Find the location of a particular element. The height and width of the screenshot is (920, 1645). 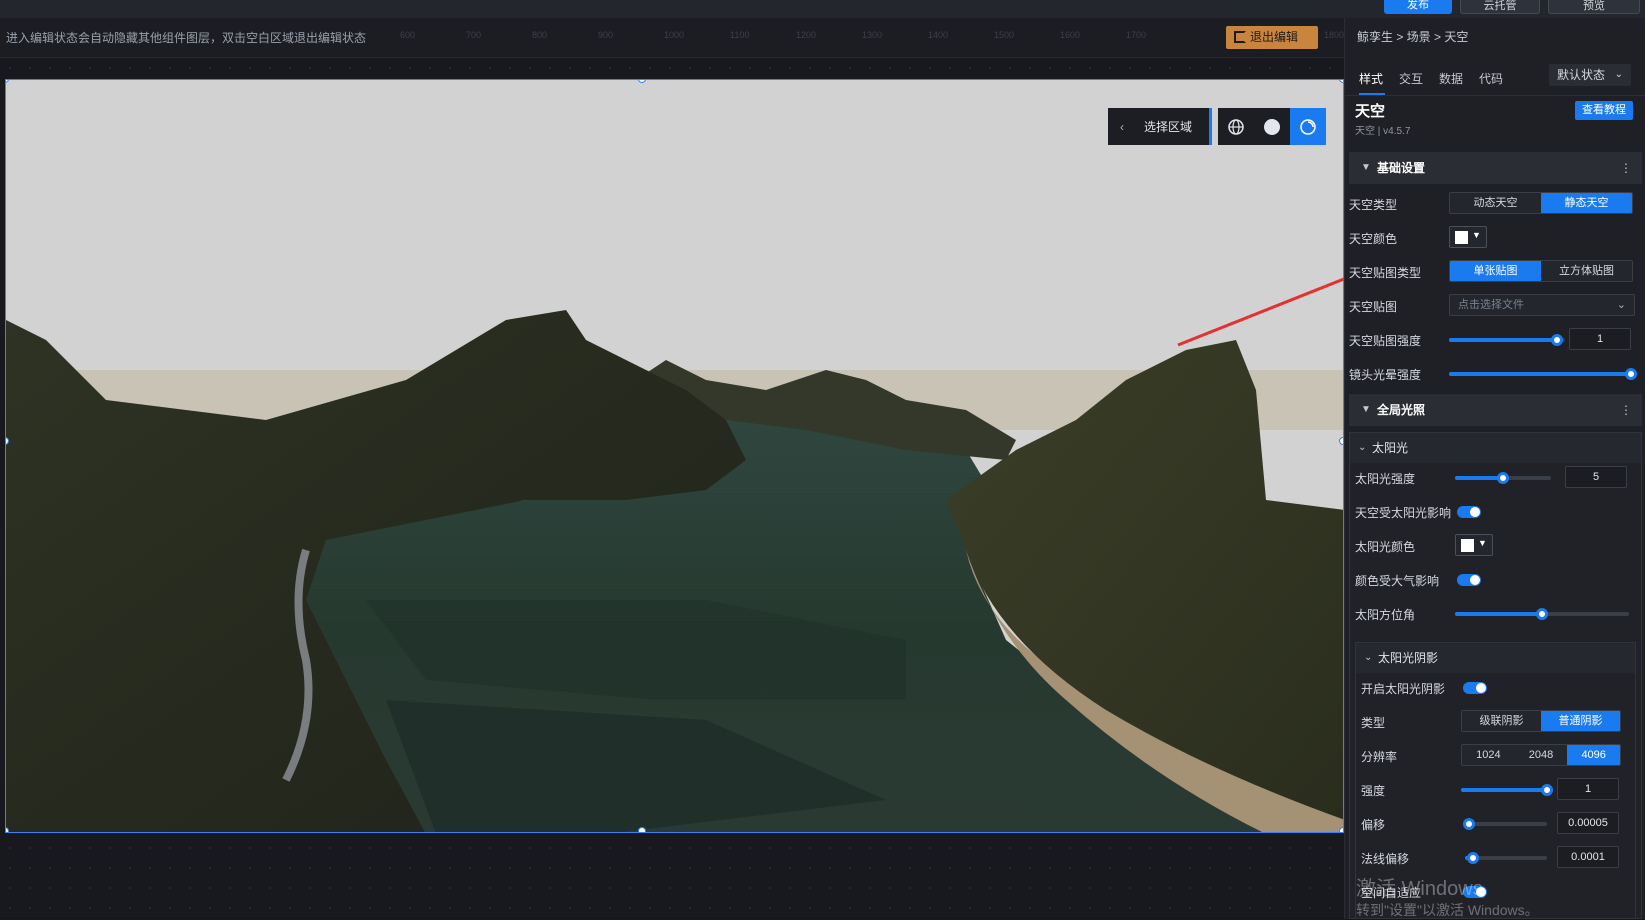

ruler-tick: 700 is located at coordinates (474, 35).